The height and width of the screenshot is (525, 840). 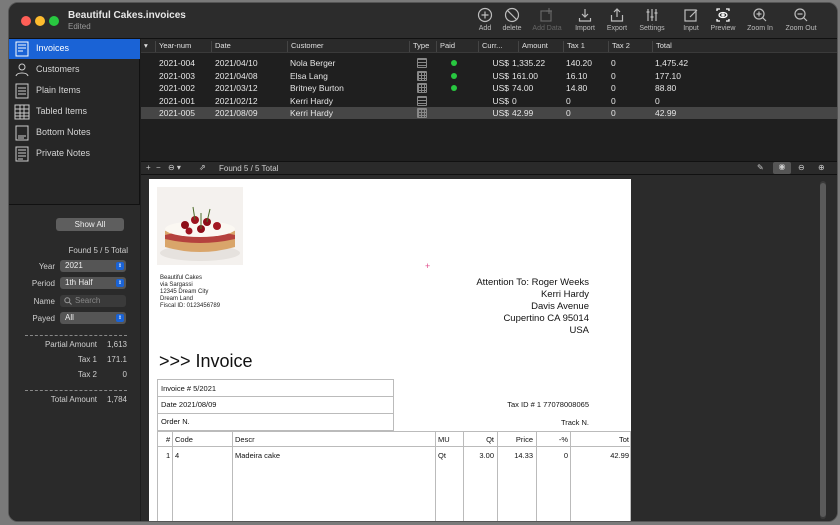 I want to click on export-button: Export, so click(x=617, y=19).